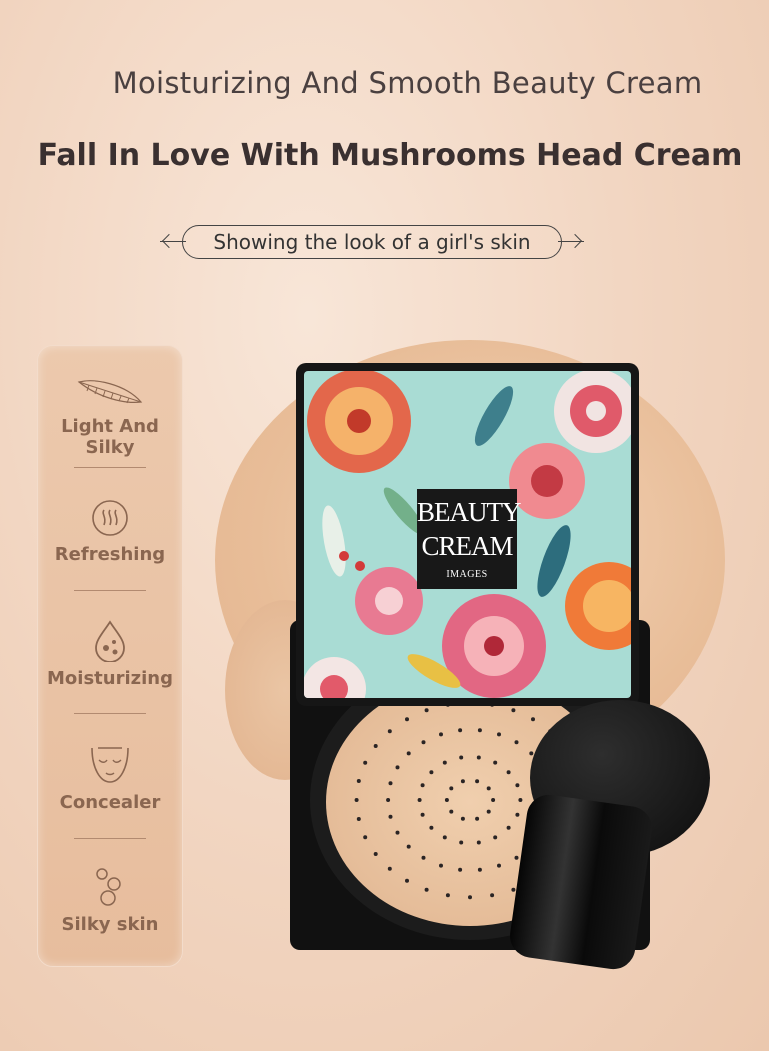 This screenshot has height=1051, width=769. What do you see at coordinates (575, 241) in the screenshot?
I see `tagline-right-arrow-icon` at bounding box center [575, 241].